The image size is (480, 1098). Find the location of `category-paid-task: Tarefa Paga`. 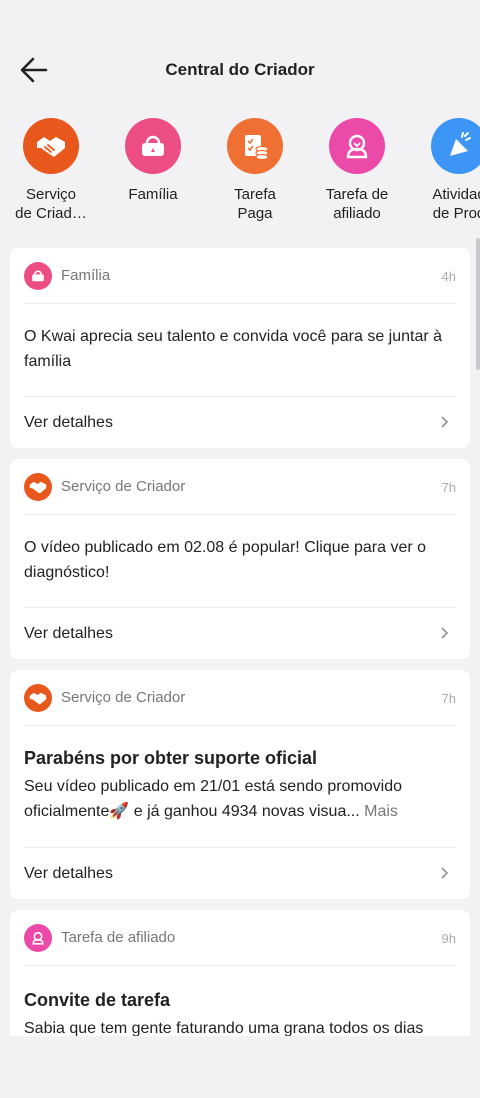

category-paid-task: Tarefa Paga is located at coordinates (255, 170).